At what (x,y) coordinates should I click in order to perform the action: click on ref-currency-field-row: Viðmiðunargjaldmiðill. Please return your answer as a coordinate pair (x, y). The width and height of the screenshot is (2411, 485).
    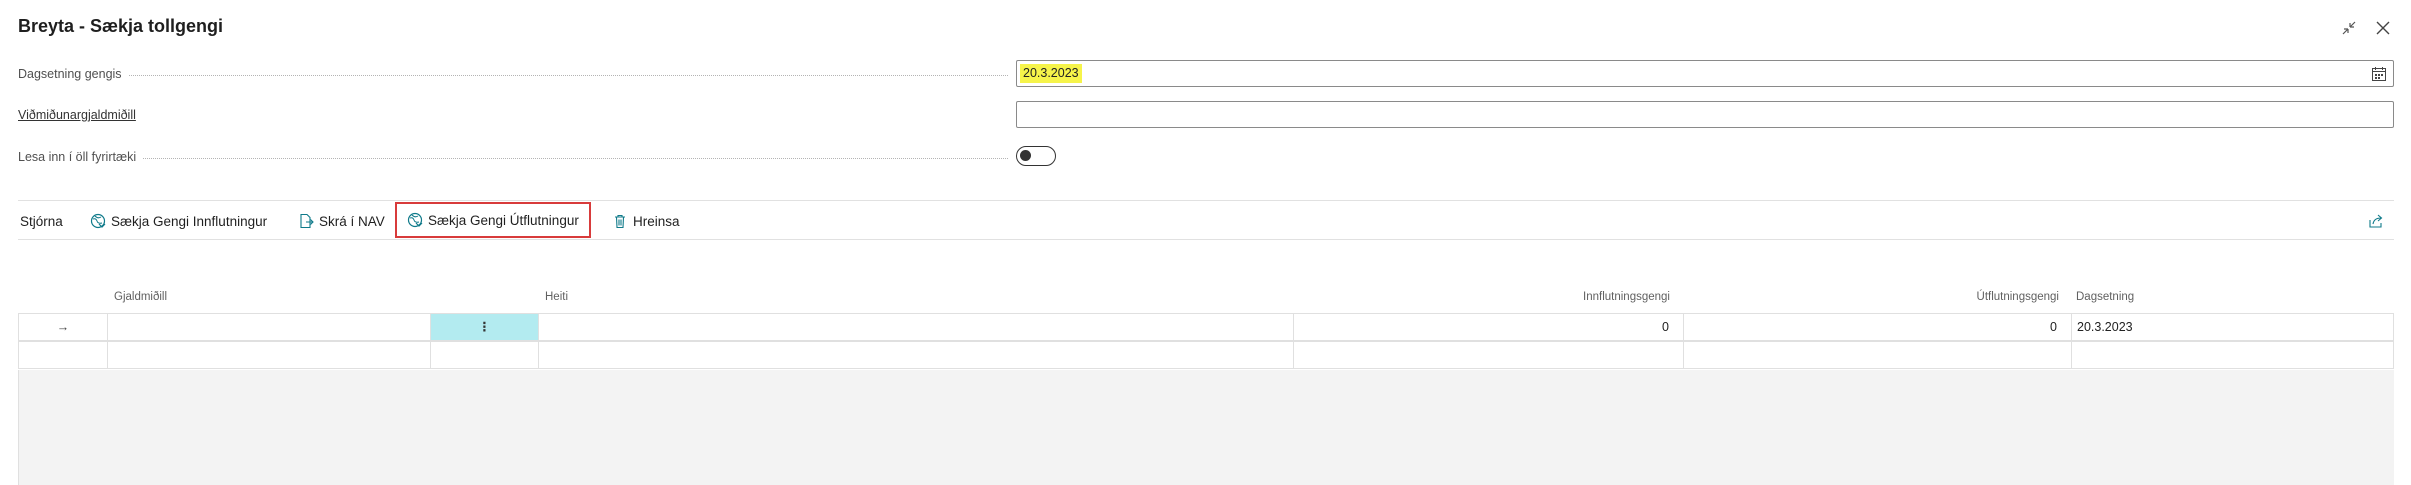
    Looking at the image, I should click on (1206, 115).